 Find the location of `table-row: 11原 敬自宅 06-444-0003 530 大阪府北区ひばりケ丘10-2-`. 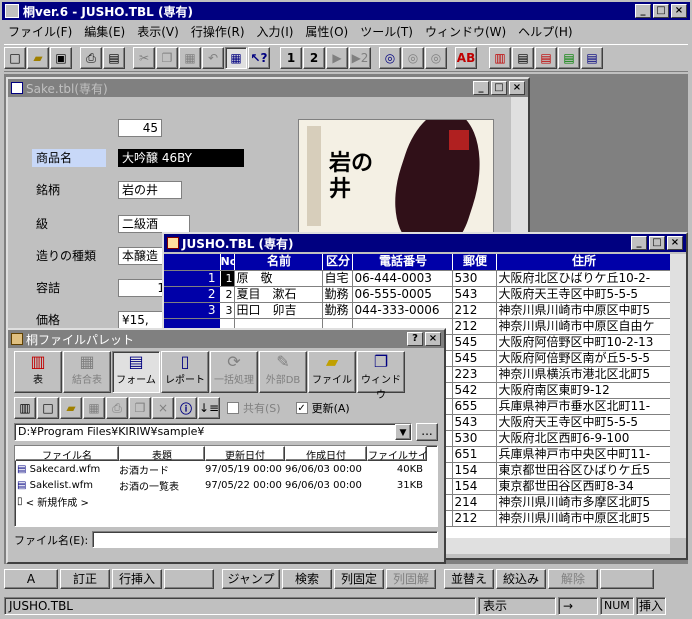

table-row: 11原 敬自宅 06-444-0003 530 大阪府北区ひばりケ丘10-2- is located at coordinates (417, 278).